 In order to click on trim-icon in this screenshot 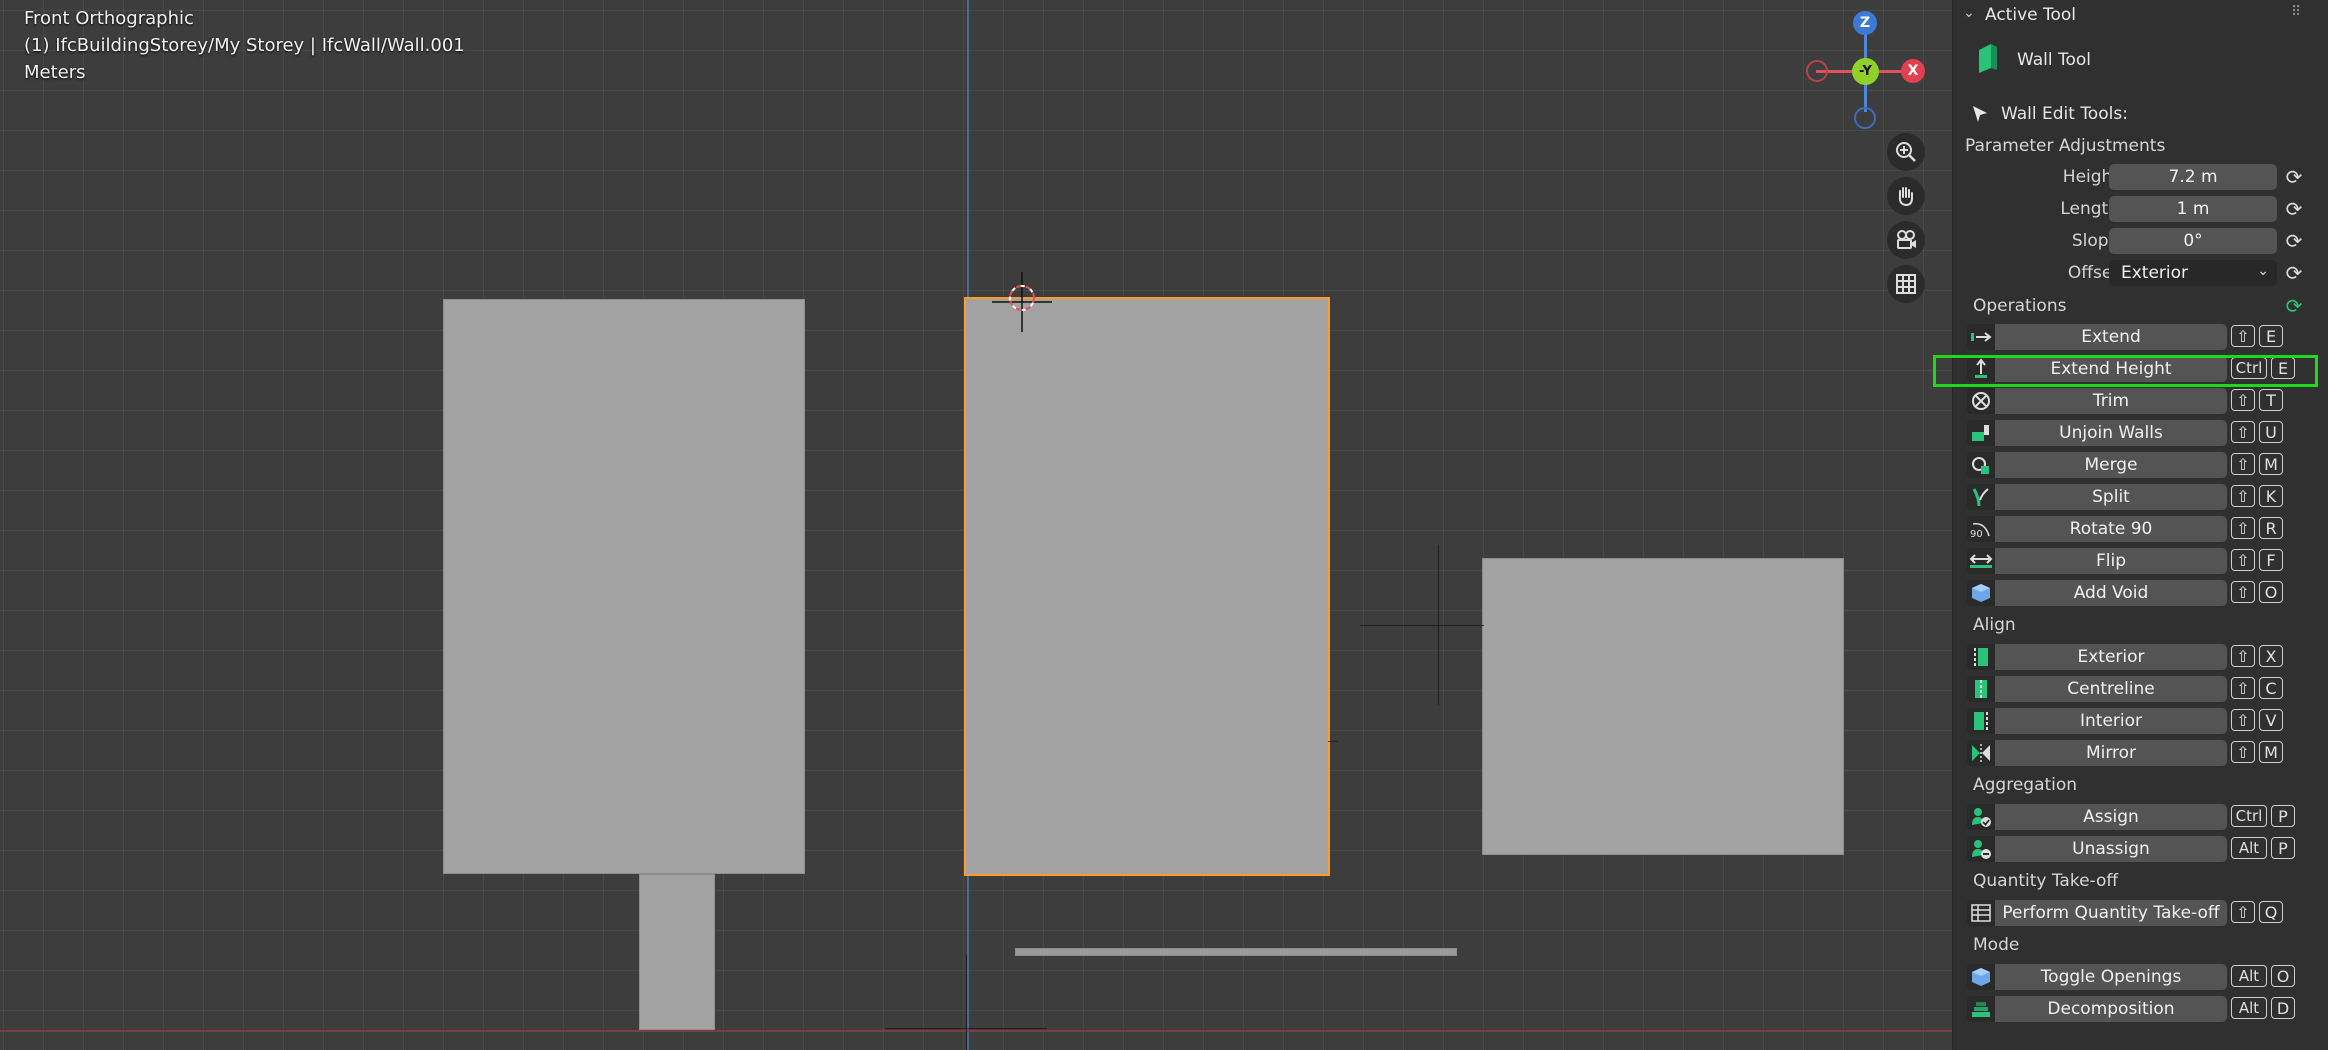, I will do `click(1981, 401)`.